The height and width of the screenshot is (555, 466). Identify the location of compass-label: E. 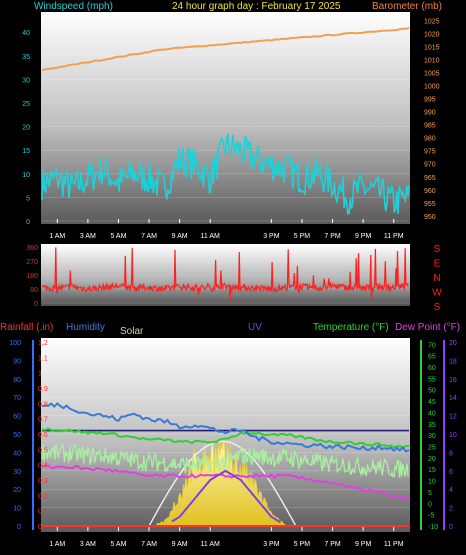
(437, 264).